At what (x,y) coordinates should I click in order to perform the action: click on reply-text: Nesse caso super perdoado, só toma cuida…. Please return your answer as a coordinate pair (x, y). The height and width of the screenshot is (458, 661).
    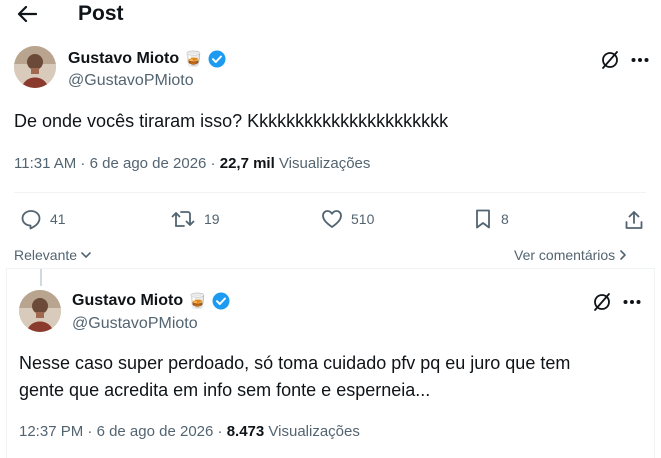
    Looking at the image, I should click on (295, 376).